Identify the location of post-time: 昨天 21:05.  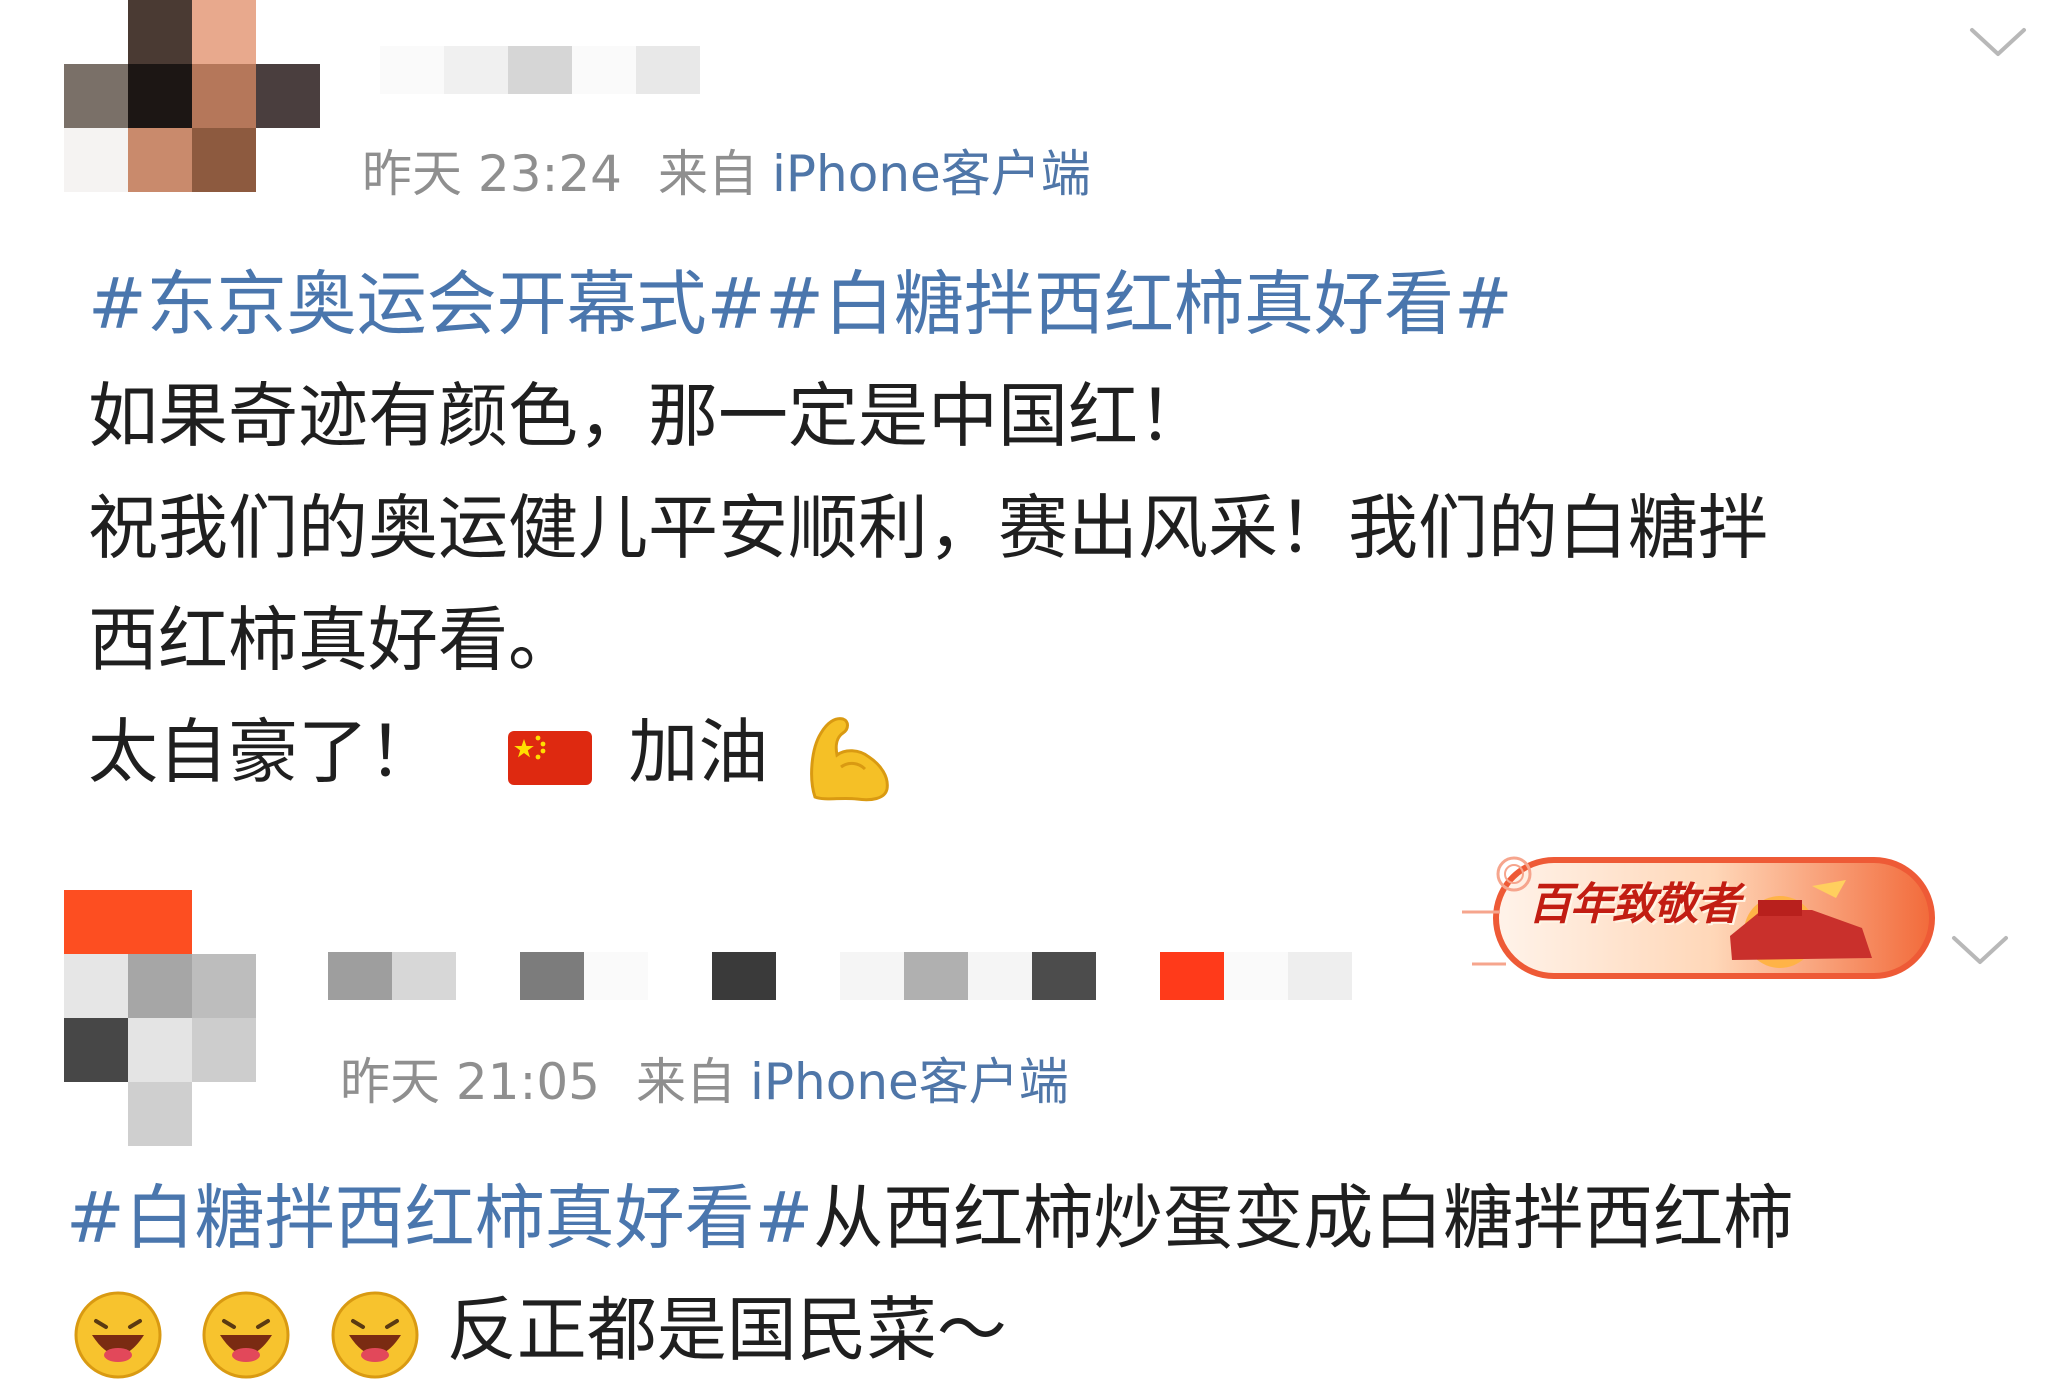
(470, 1082).